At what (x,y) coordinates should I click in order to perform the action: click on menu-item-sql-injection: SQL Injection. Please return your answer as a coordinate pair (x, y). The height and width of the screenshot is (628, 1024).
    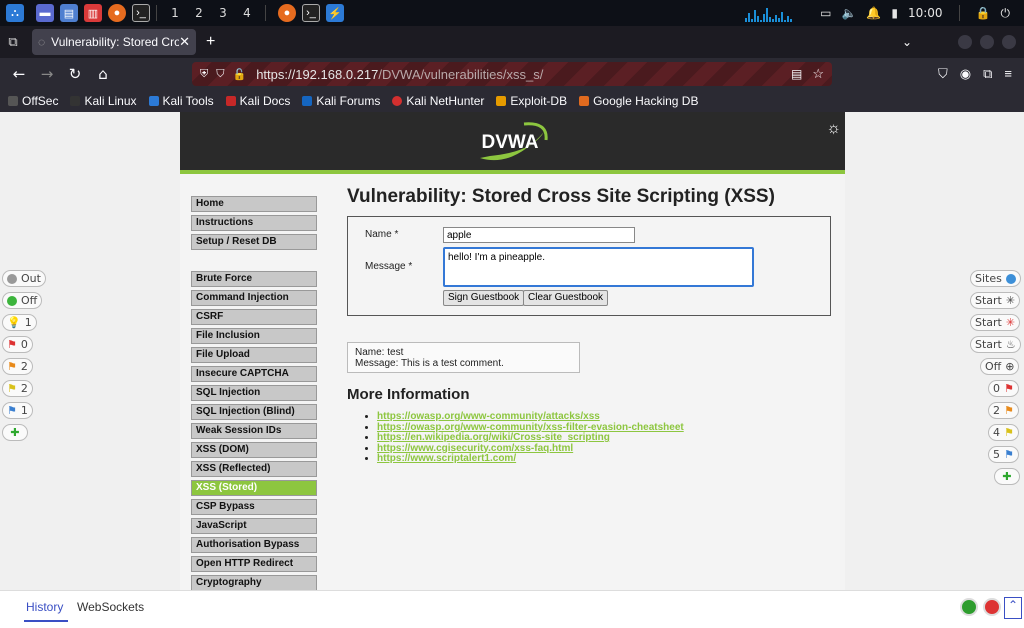
    Looking at the image, I should click on (254, 393).